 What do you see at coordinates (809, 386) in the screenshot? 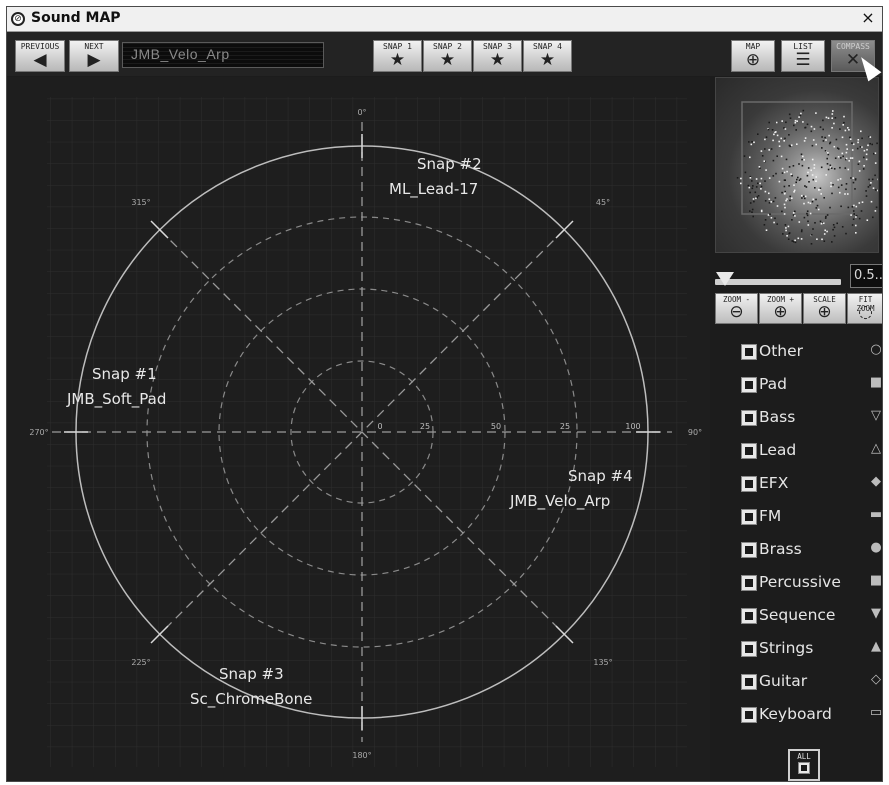
I see `category-pad: Pad ■` at bounding box center [809, 386].